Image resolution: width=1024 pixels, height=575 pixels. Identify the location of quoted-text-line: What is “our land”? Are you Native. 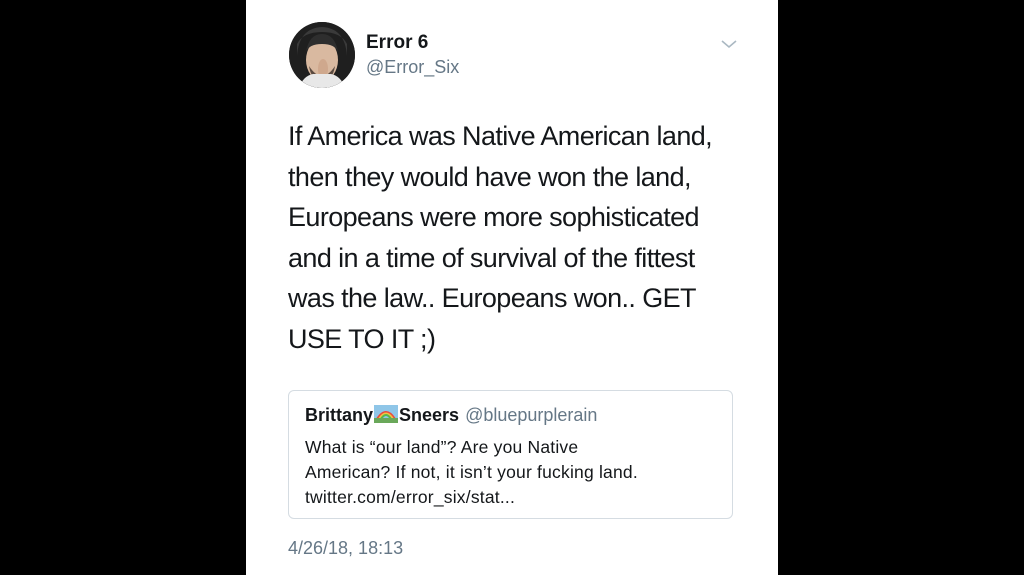
(442, 447).